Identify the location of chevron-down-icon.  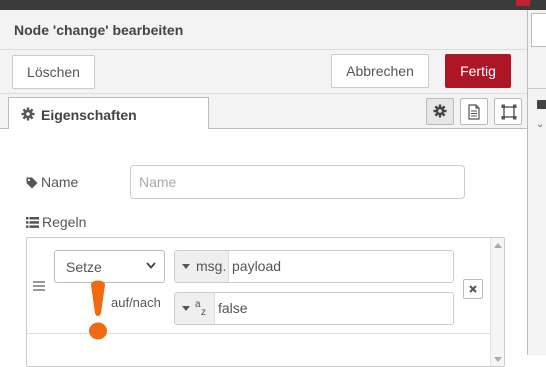
(151, 265).